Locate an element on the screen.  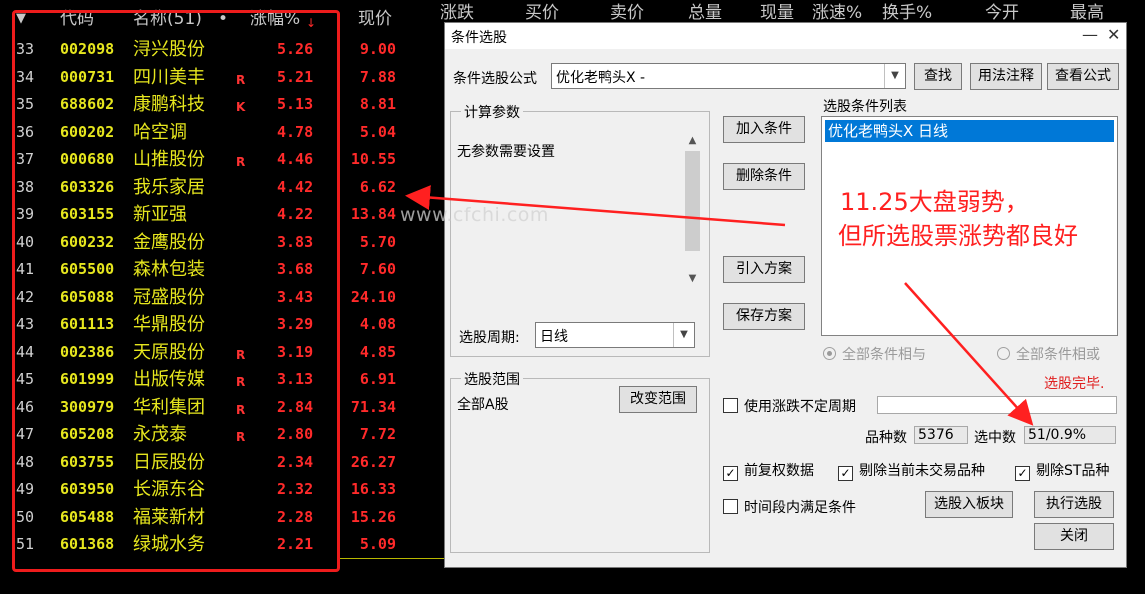
current-price: 8.81 is located at coordinates (377, 104).